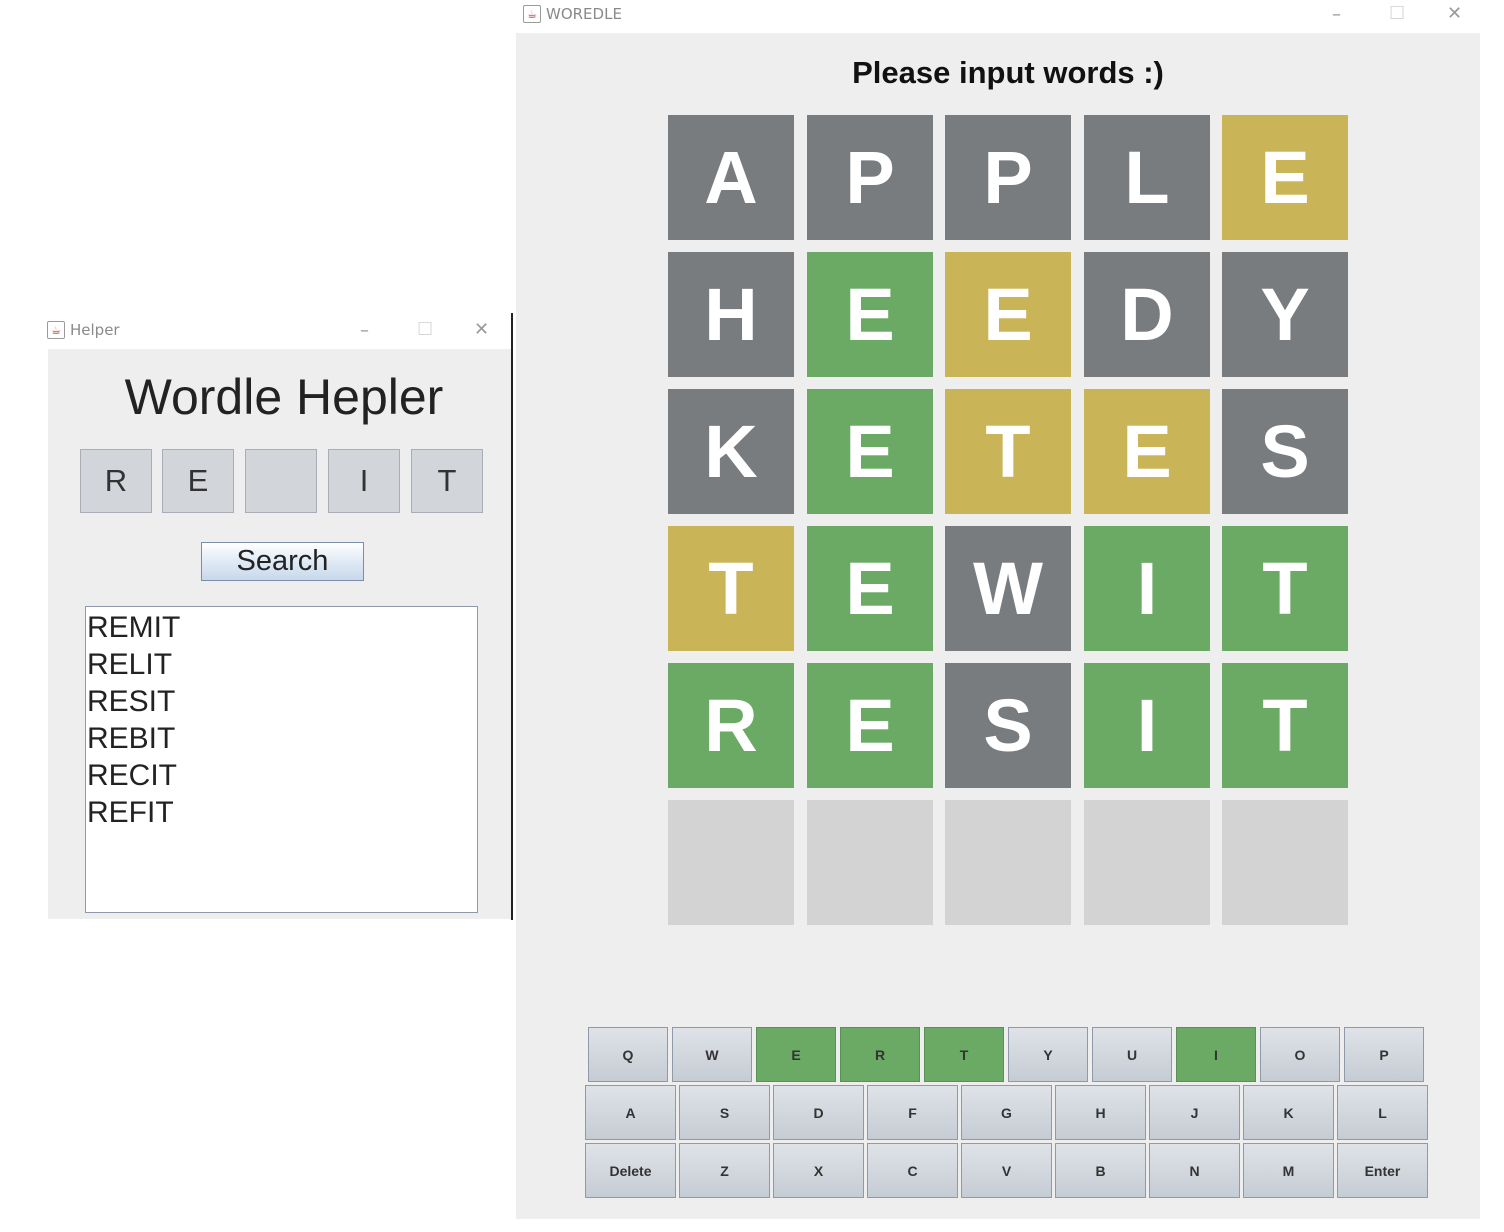 This screenshot has height=1232, width=1504. What do you see at coordinates (1132, 1054) in the screenshot?
I see `key-u: U` at bounding box center [1132, 1054].